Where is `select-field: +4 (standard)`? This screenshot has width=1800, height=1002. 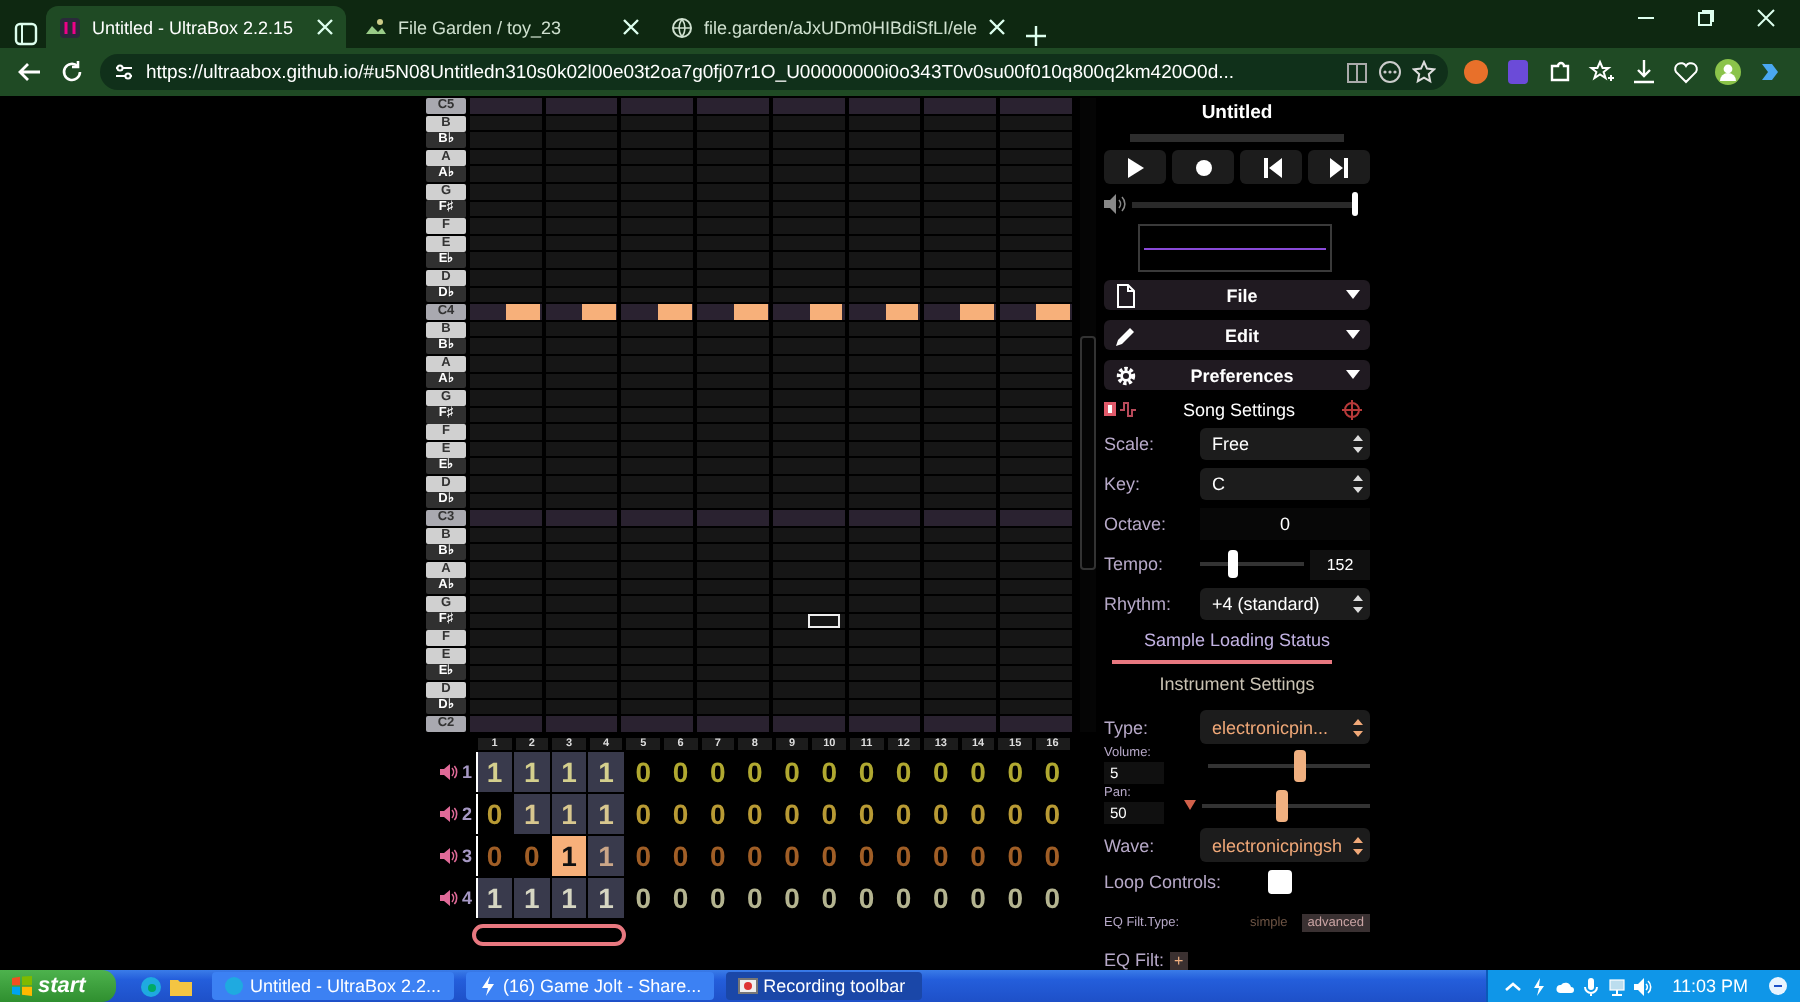 select-field: +4 (standard) is located at coordinates (1285, 604).